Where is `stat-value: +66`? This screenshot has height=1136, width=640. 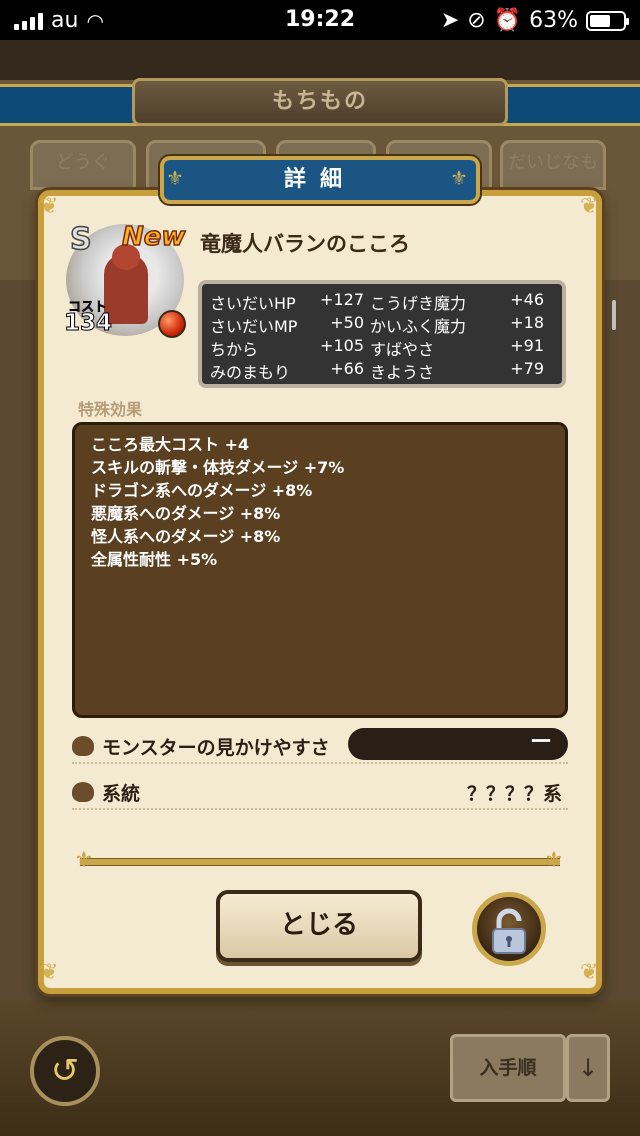 stat-value: +66 is located at coordinates (347, 368).